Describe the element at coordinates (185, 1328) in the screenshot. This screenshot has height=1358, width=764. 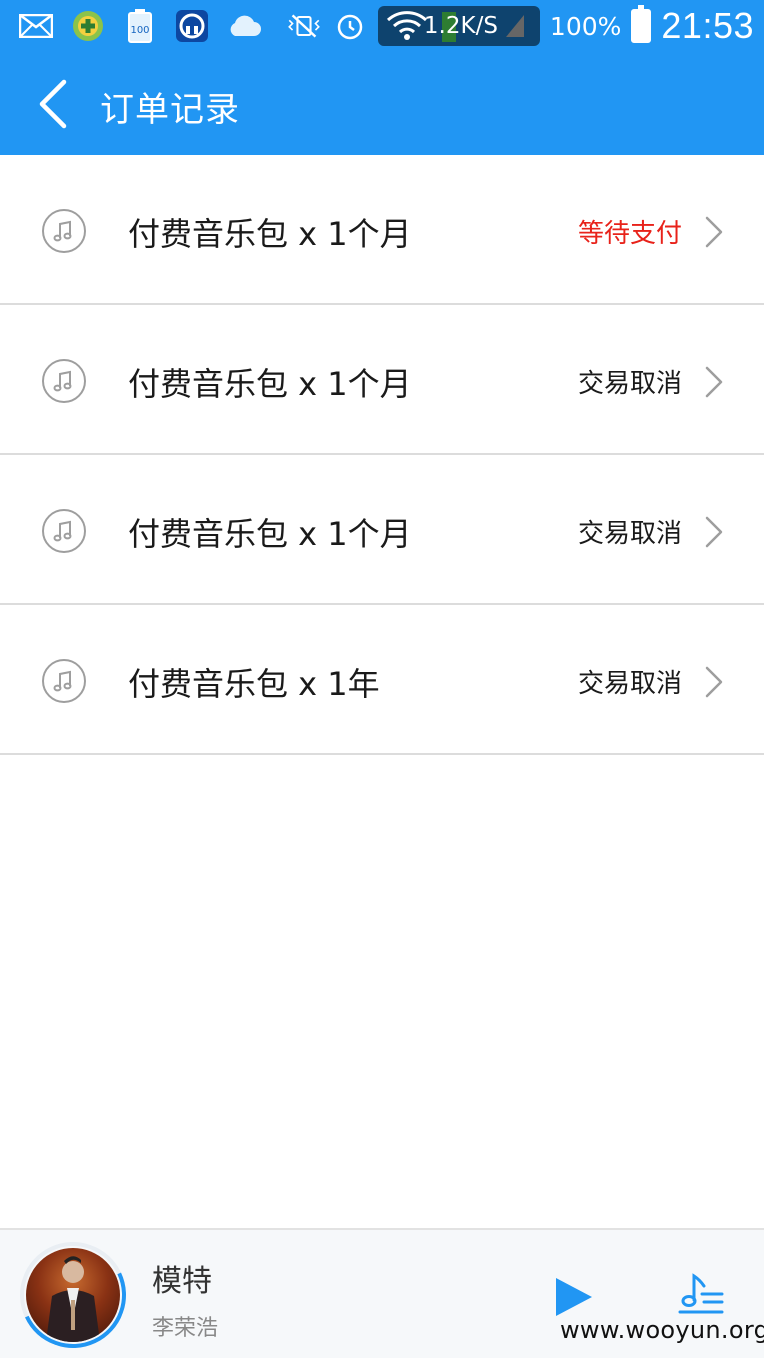
I see `song-artist: 李荣浩` at that location.